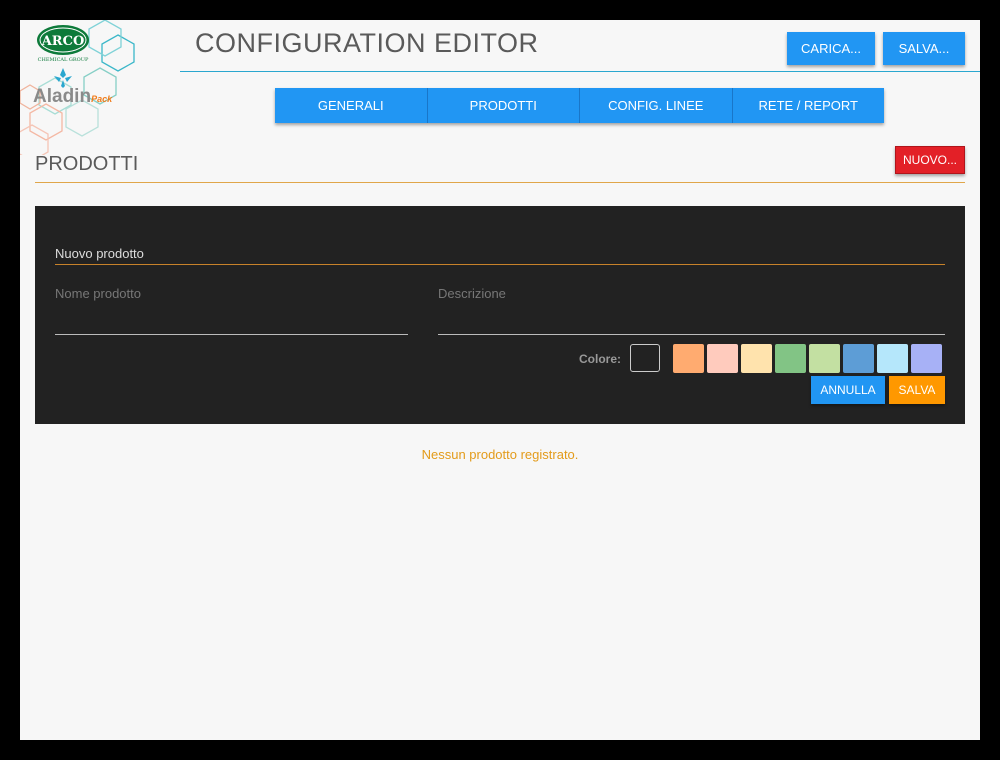 Image resolution: width=1000 pixels, height=760 pixels. What do you see at coordinates (98, 293) in the screenshot?
I see `product-name-label: Nome prodotto` at bounding box center [98, 293].